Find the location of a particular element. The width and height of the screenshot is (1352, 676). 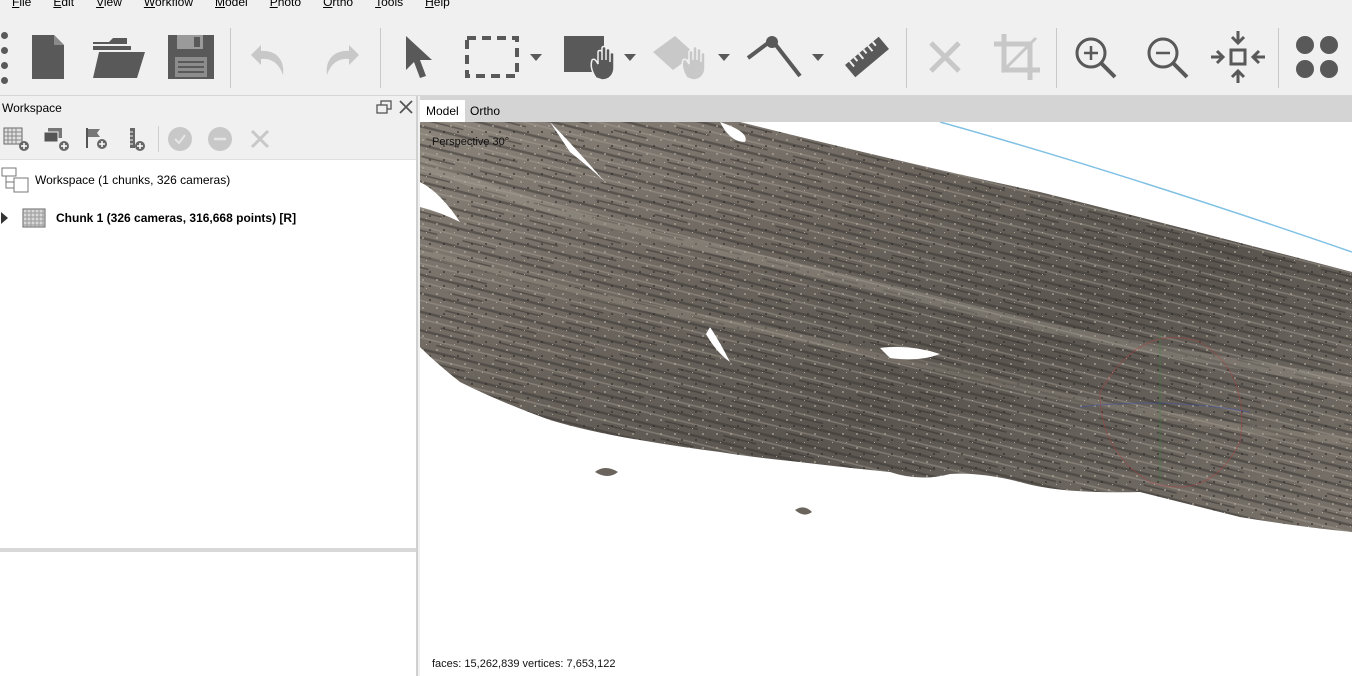

draw-shape-button is located at coordinates (591, 57).